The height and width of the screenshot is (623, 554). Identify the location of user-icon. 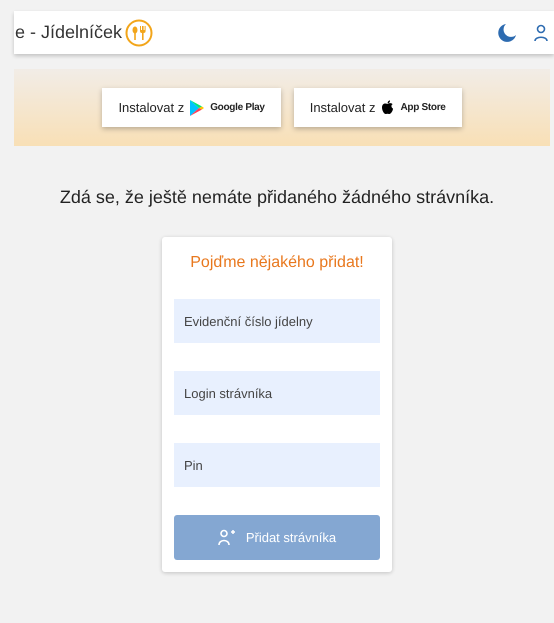
(541, 33).